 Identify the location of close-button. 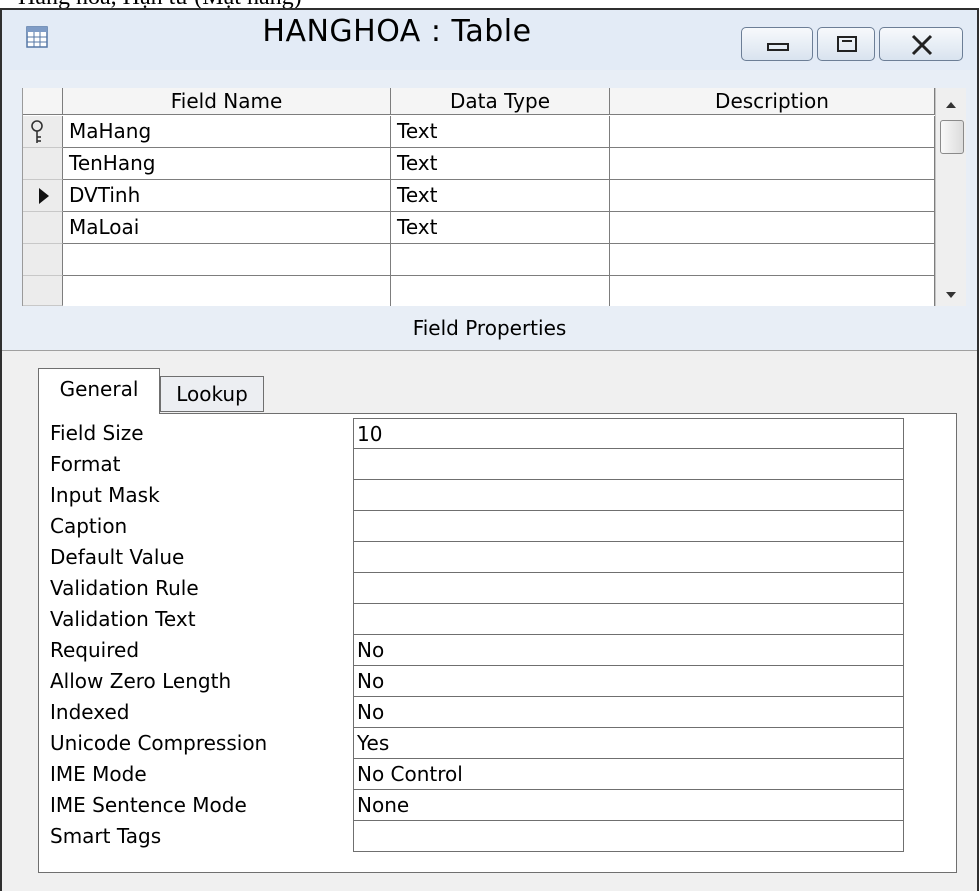
(921, 44).